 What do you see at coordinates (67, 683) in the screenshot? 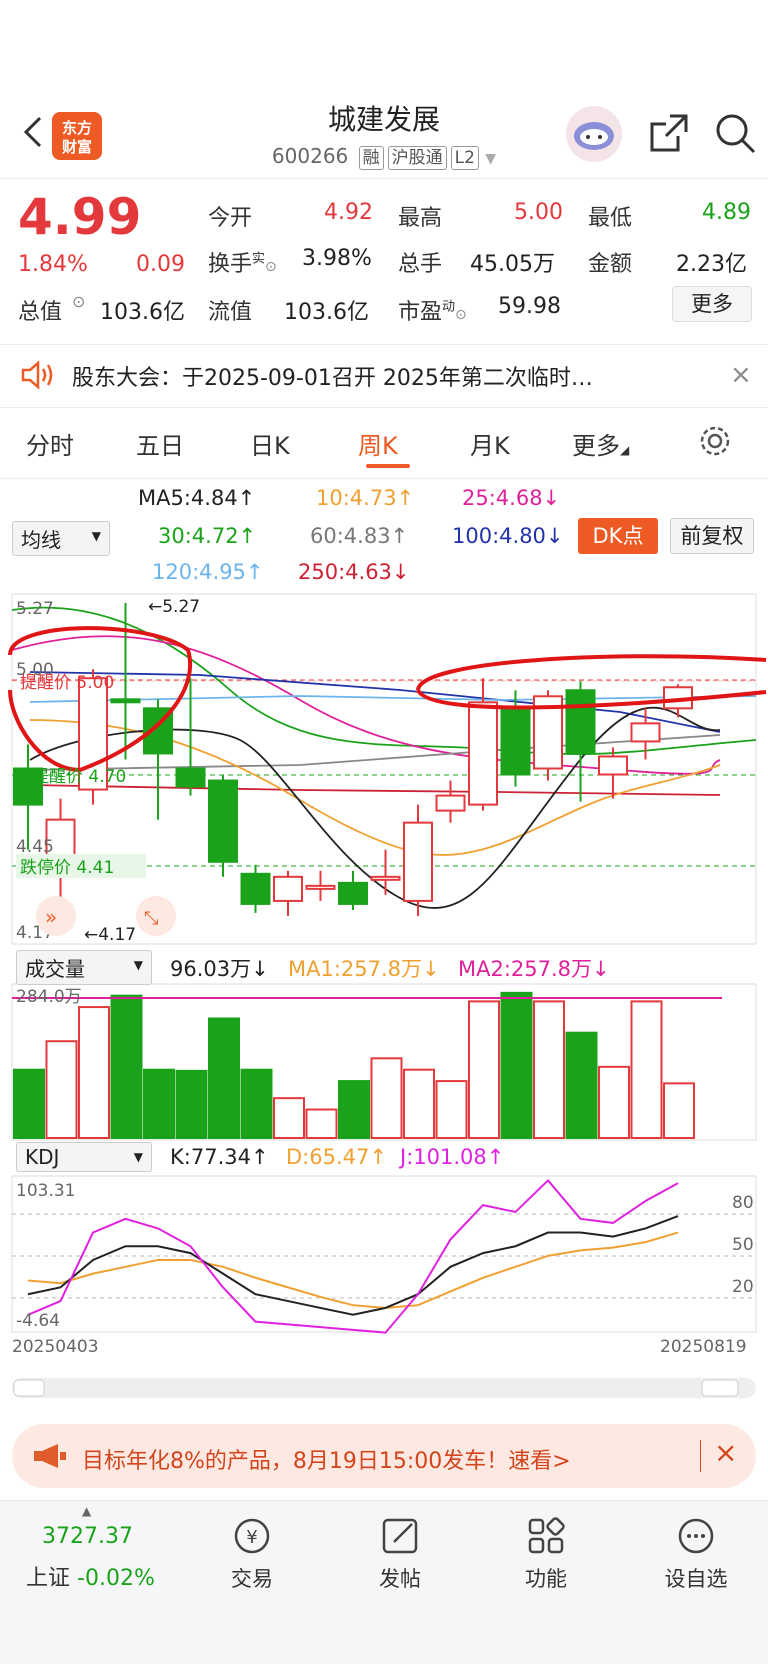
I see `alert-label-500: 提醒价 5.00` at bounding box center [67, 683].